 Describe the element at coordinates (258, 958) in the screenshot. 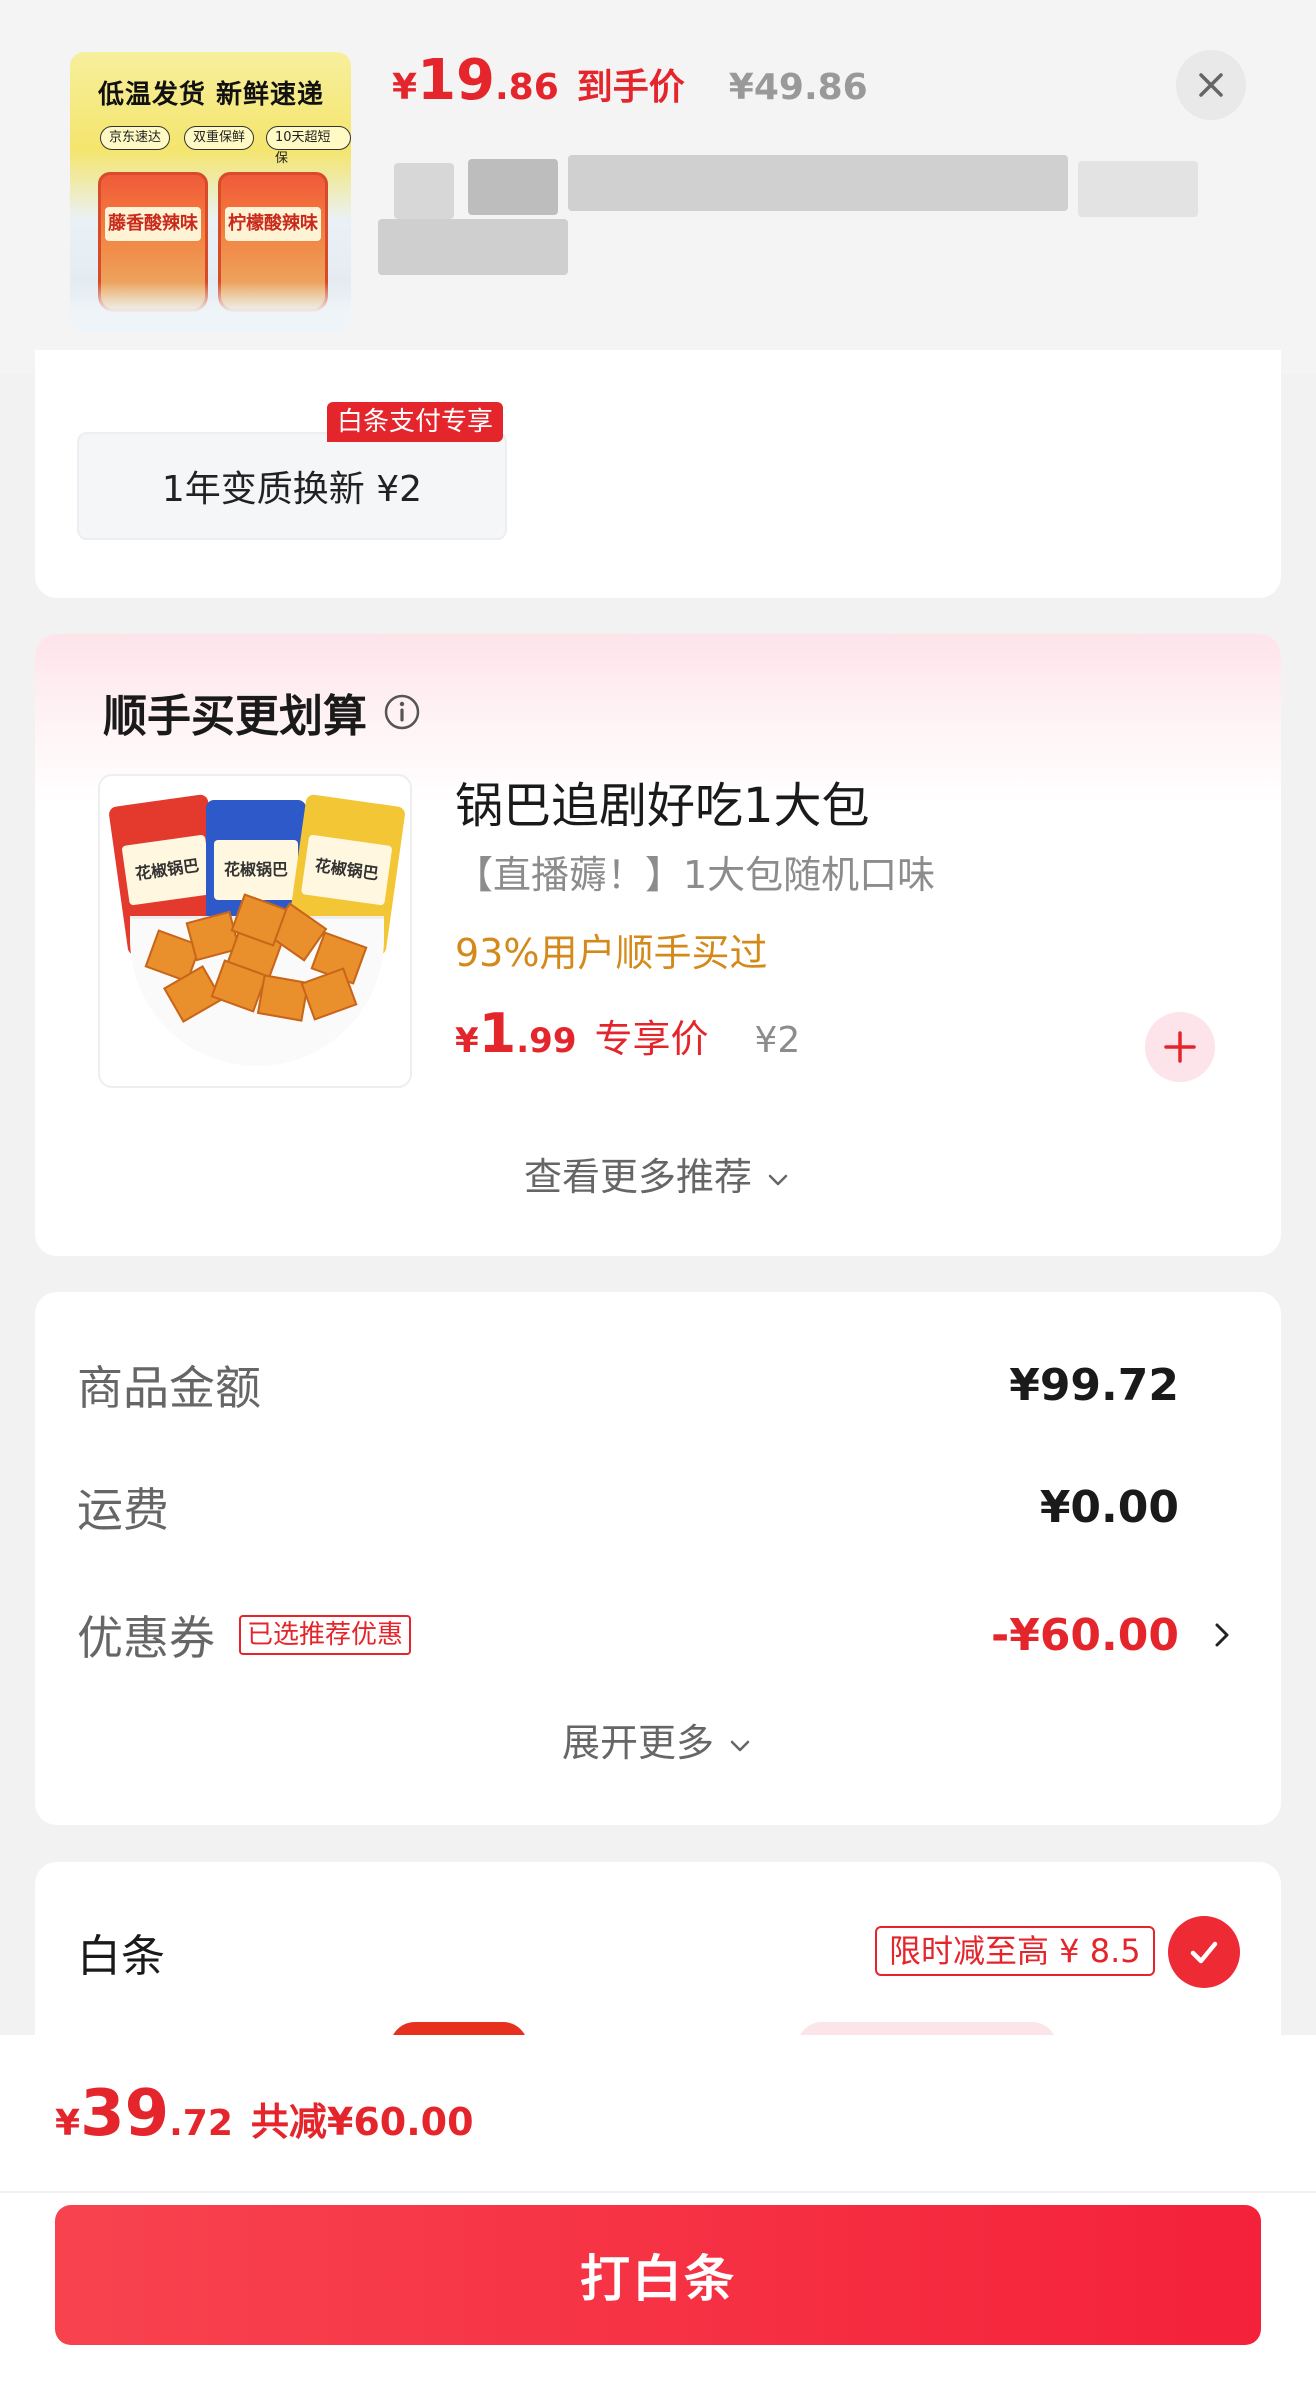

I see `chips-pile` at that location.